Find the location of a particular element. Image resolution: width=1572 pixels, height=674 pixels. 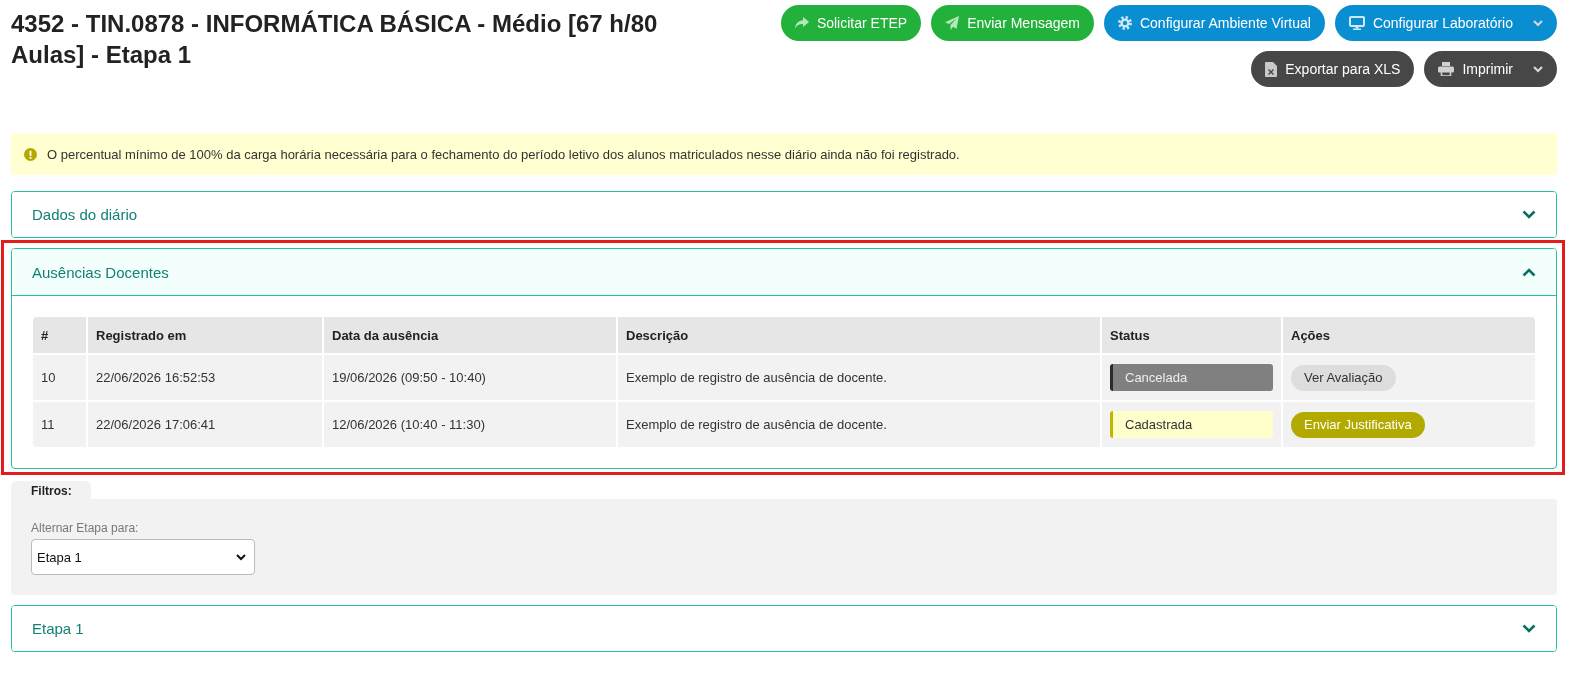

toolbar-button: Imprimir is located at coordinates (1490, 69).